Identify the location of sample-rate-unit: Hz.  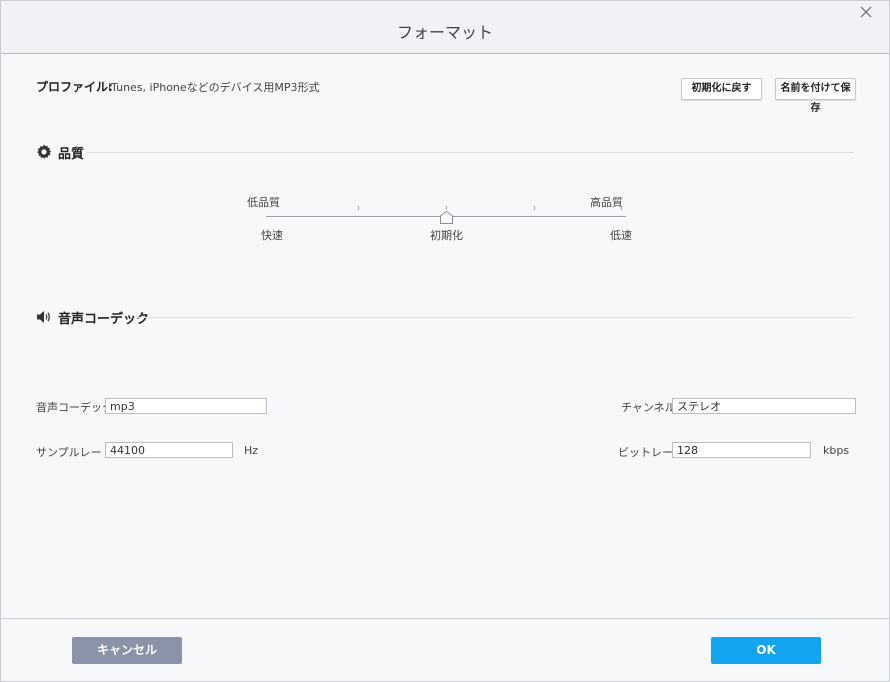
(251, 450).